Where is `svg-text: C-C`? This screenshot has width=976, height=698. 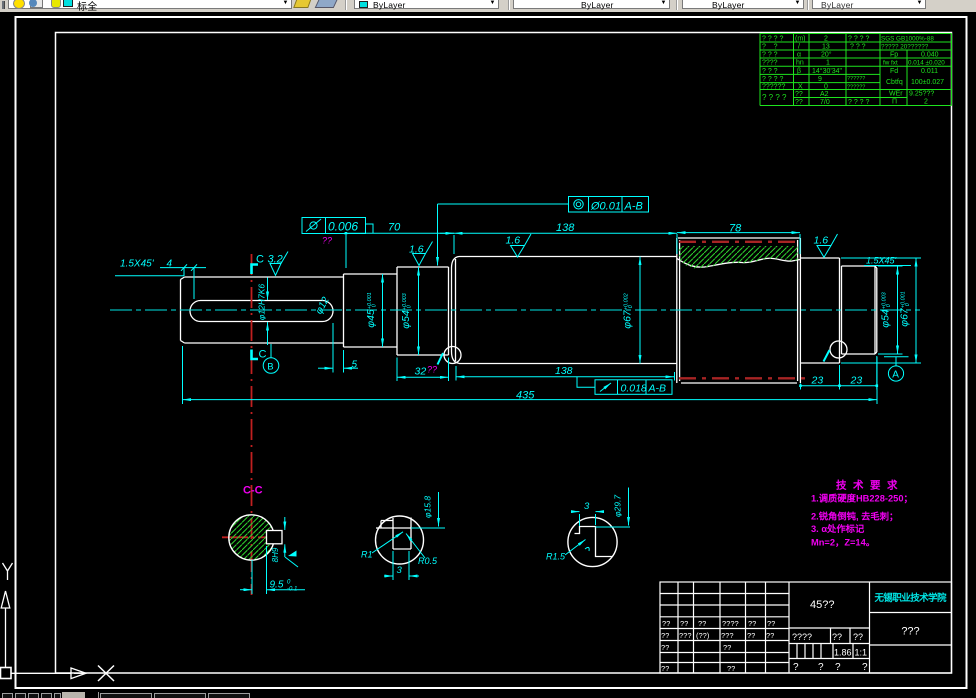
svg-text: C-C is located at coordinates (253, 491).